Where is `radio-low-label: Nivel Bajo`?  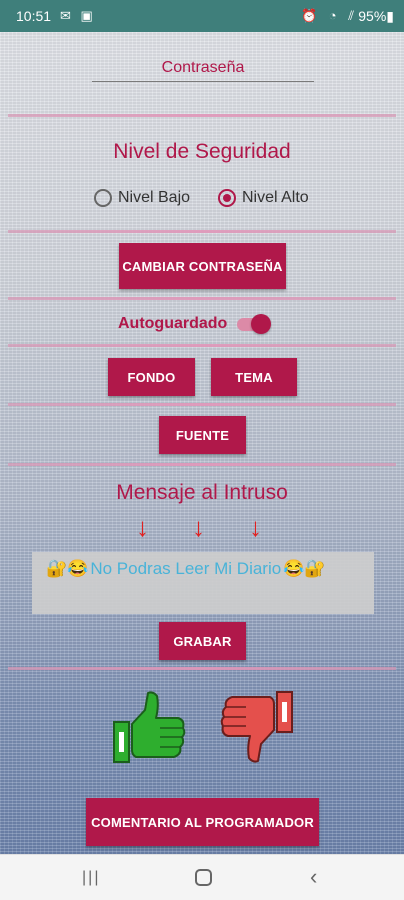
radio-low-label: Nivel Bajo is located at coordinates (154, 197).